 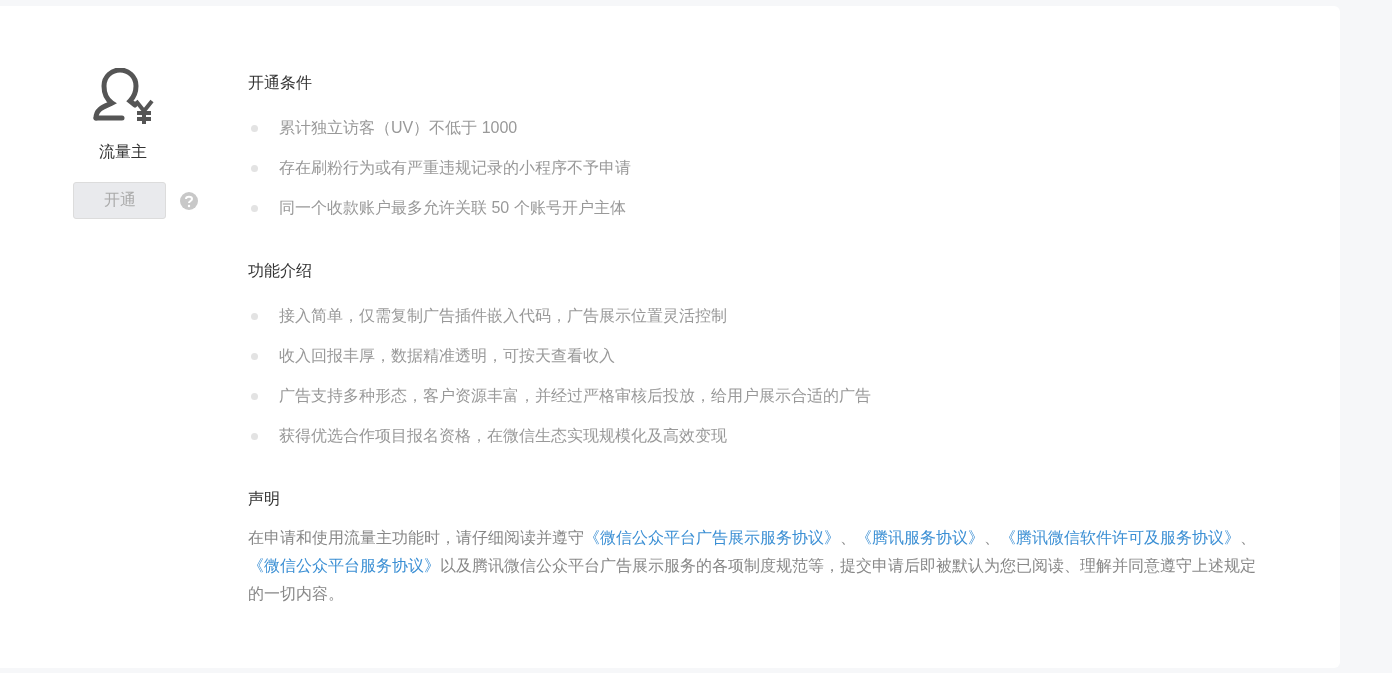 What do you see at coordinates (123, 97) in the screenshot?
I see `user-yen-icon` at bounding box center [123, 97].